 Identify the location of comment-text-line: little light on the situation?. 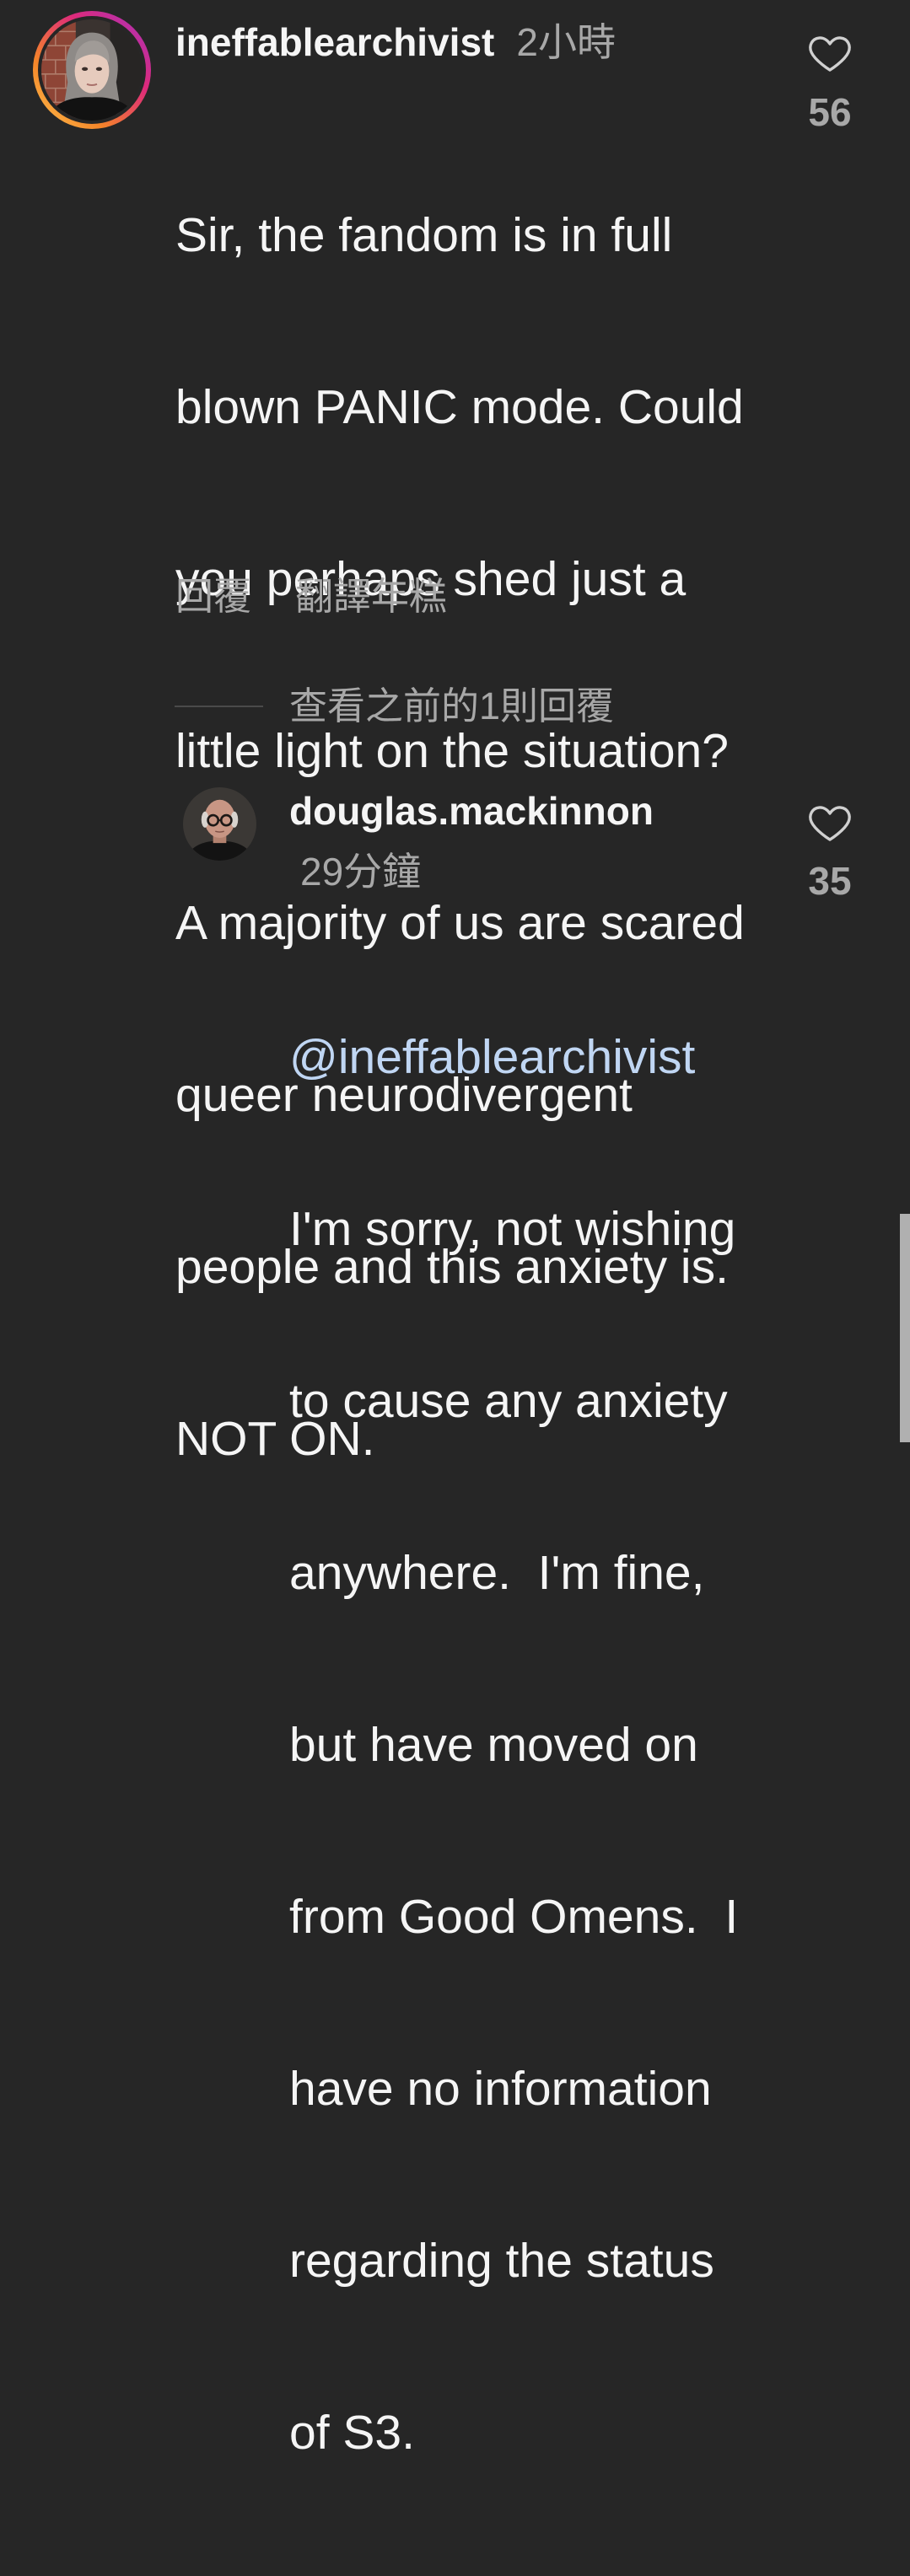
(452, 751).